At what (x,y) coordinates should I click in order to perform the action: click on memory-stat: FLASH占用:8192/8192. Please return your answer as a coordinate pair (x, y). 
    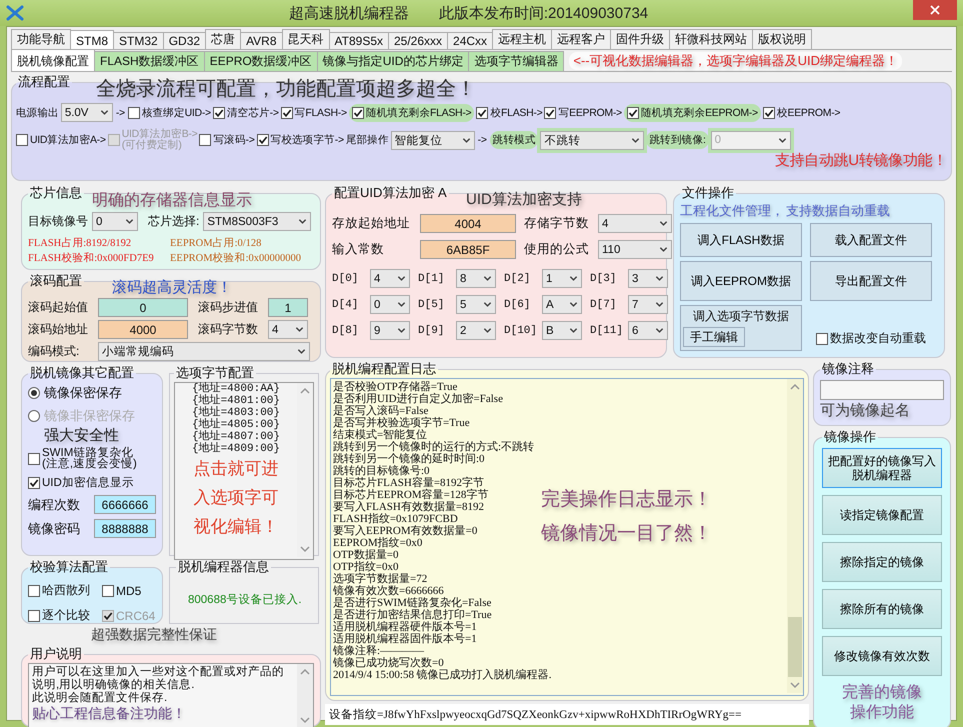
    Looking at the image, I should click on (80, 243).